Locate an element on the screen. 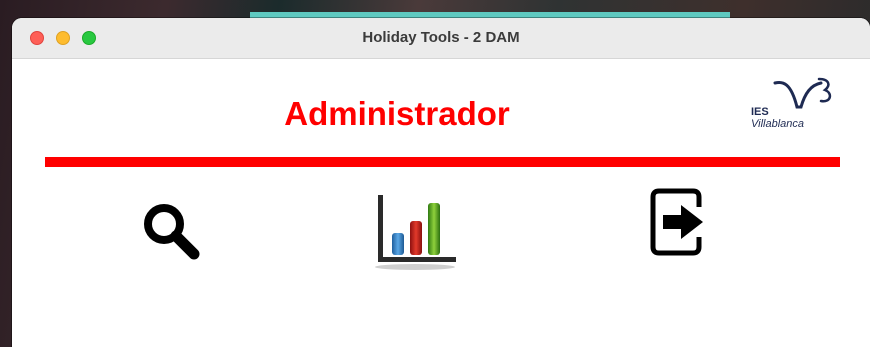  window-titlebar: Holiday Tools - 2 DAM is located at coordinates (441, 38).